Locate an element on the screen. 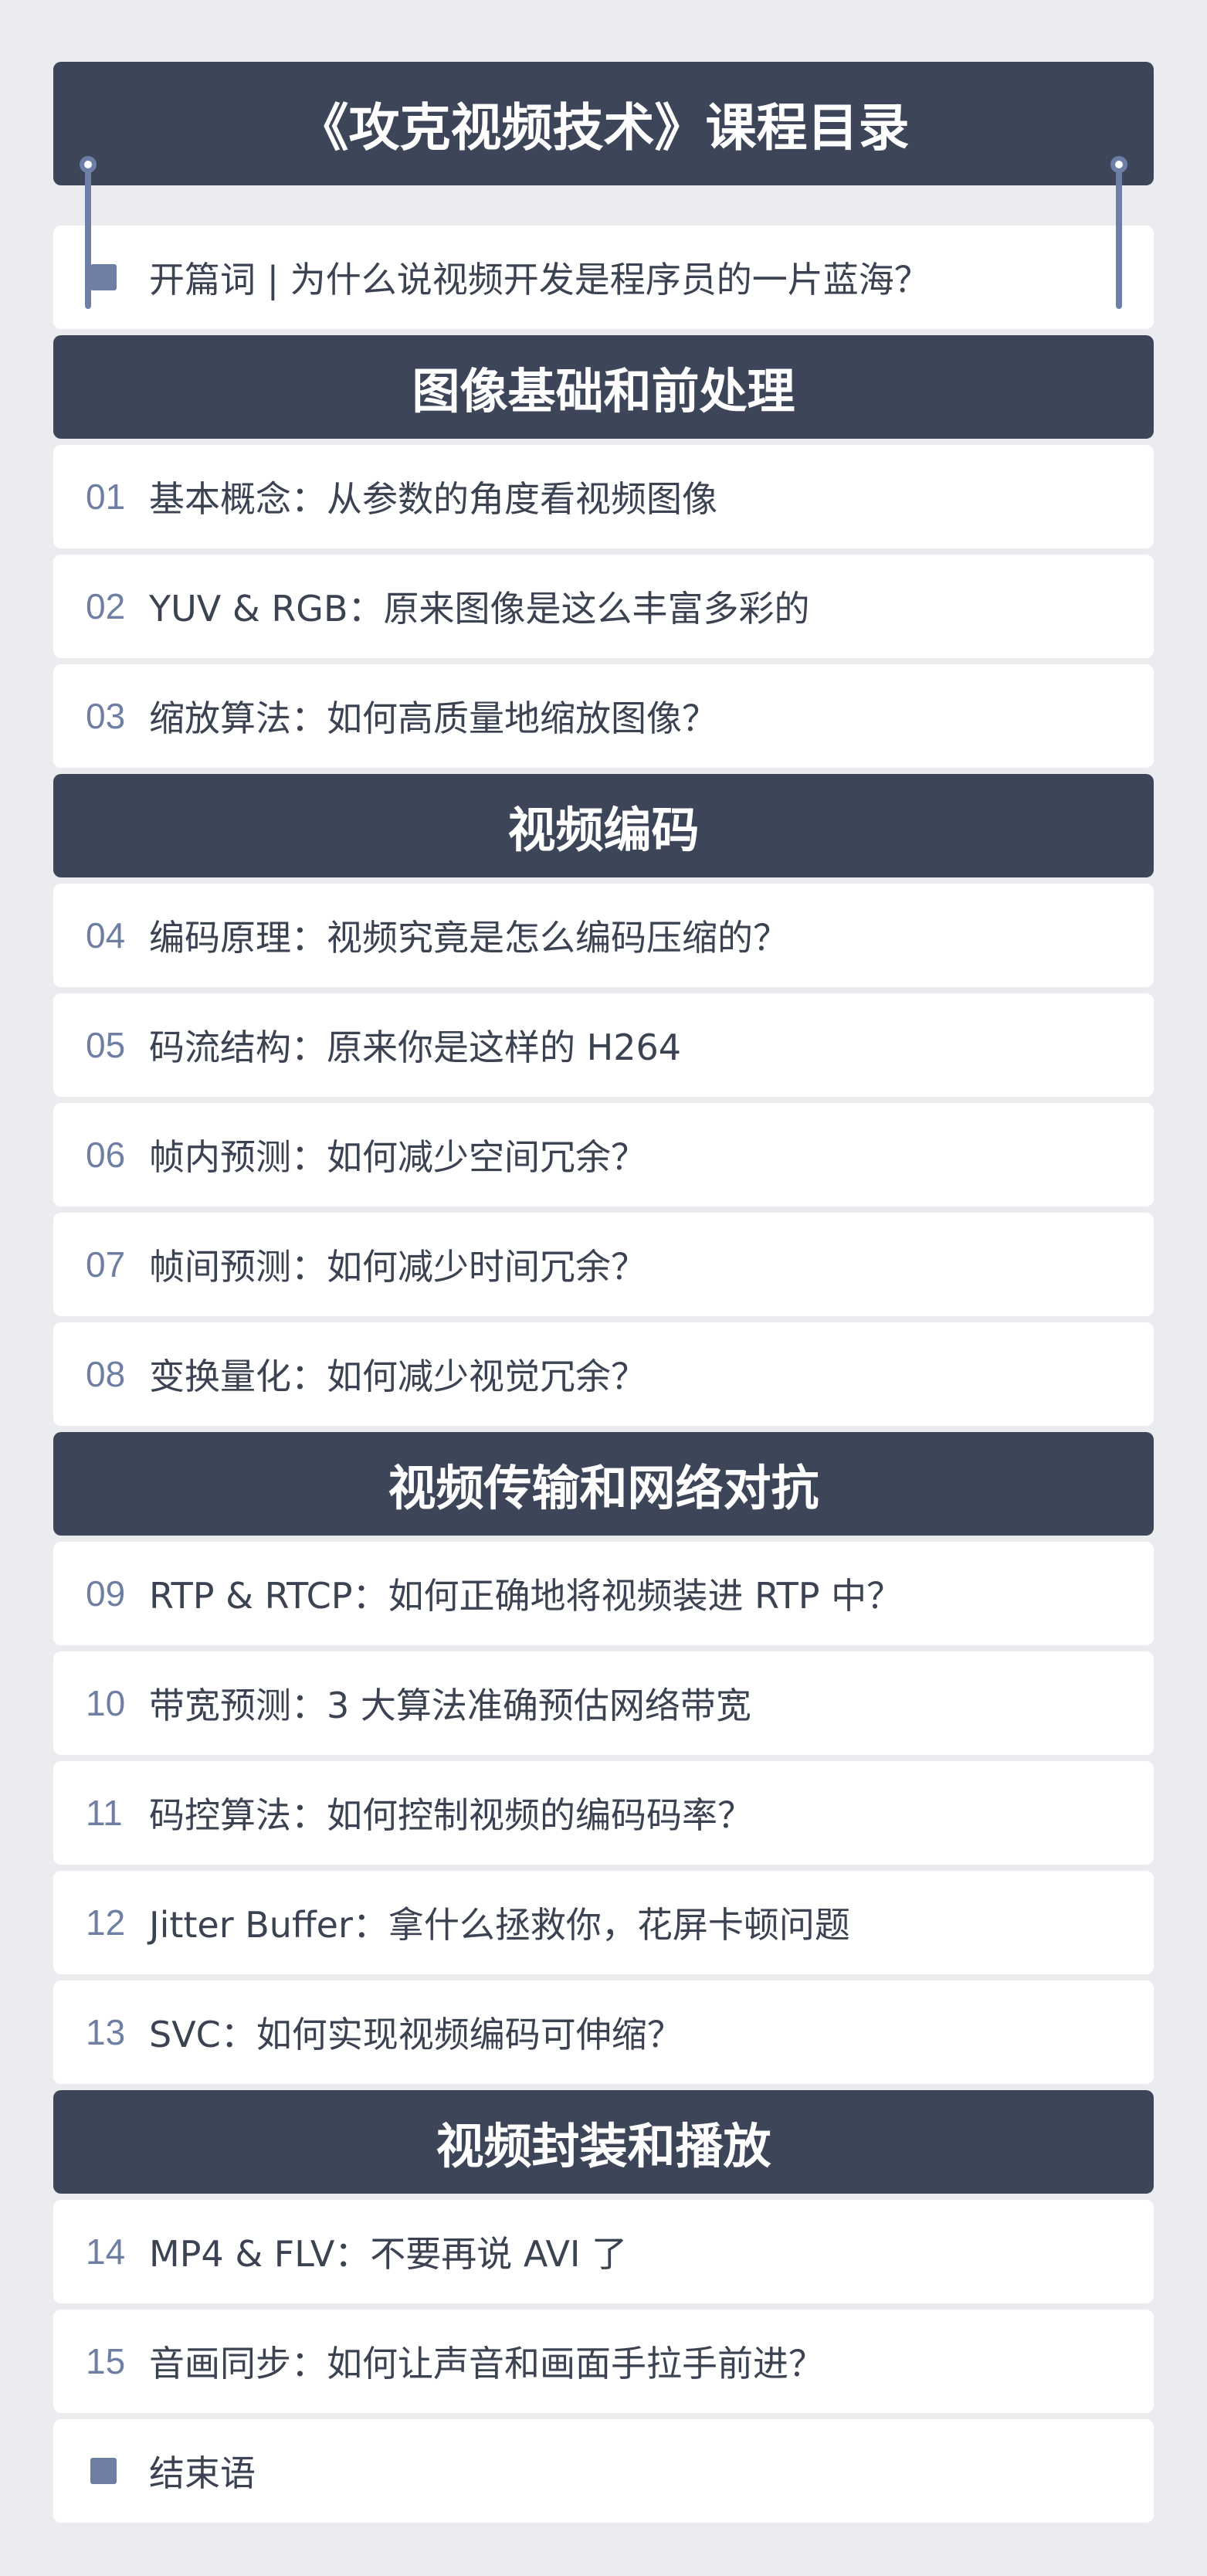  item-title: YUV & RGB：原来图像是这么丰富多彩的 is located at coordinates (479, 609).